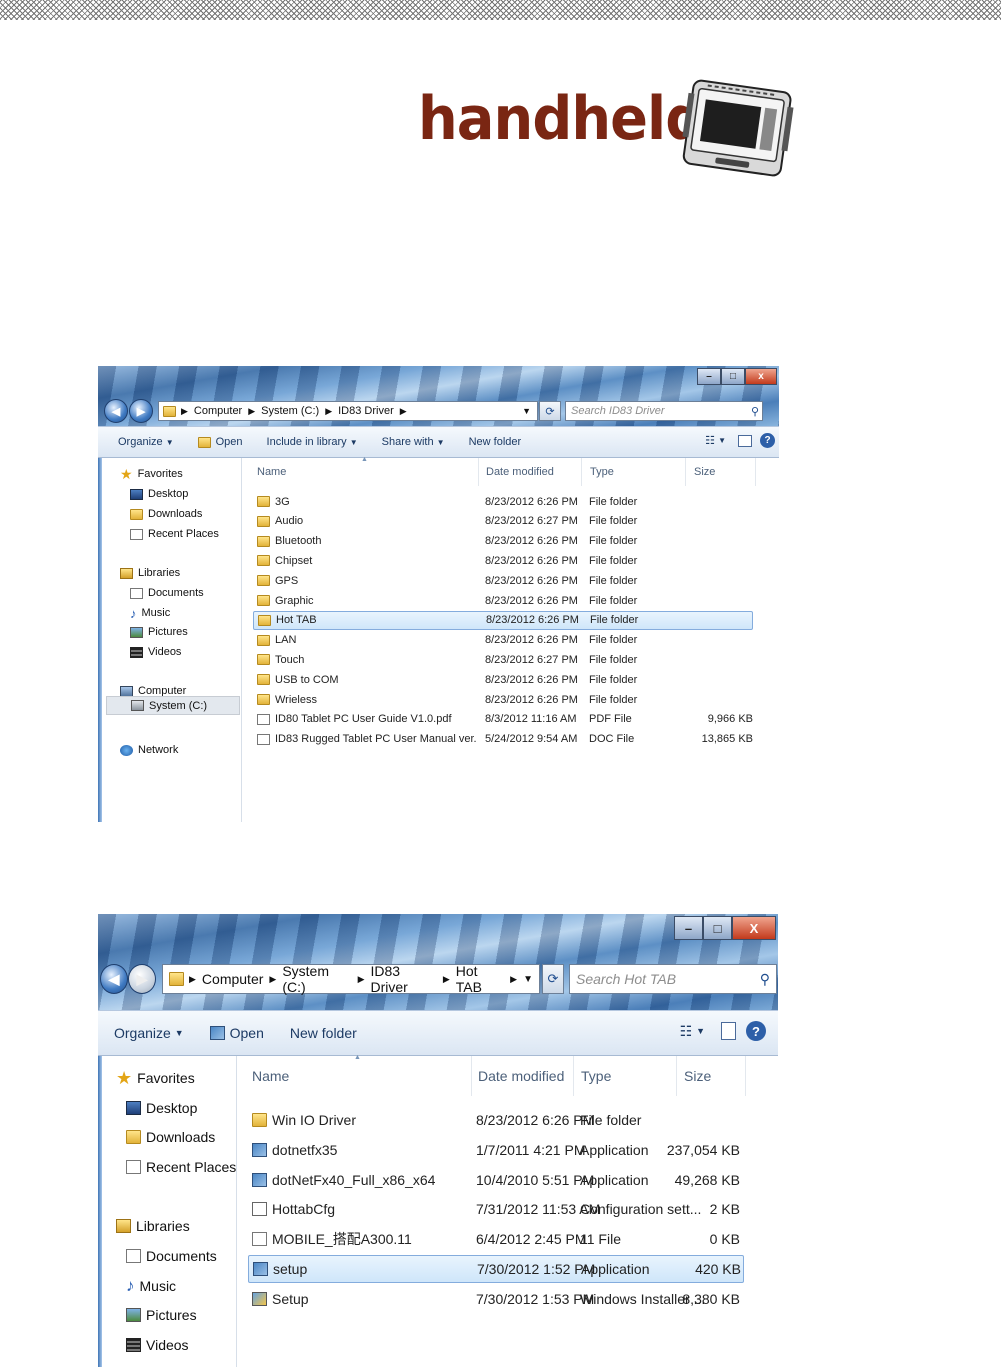 The image size is (1001, 1367). What do you see at coordinates (503, 501) in the screenshot?
I see `file-row: 3G 8/23/2012 6:26 PM File folder` at bounding box center [503, 501].